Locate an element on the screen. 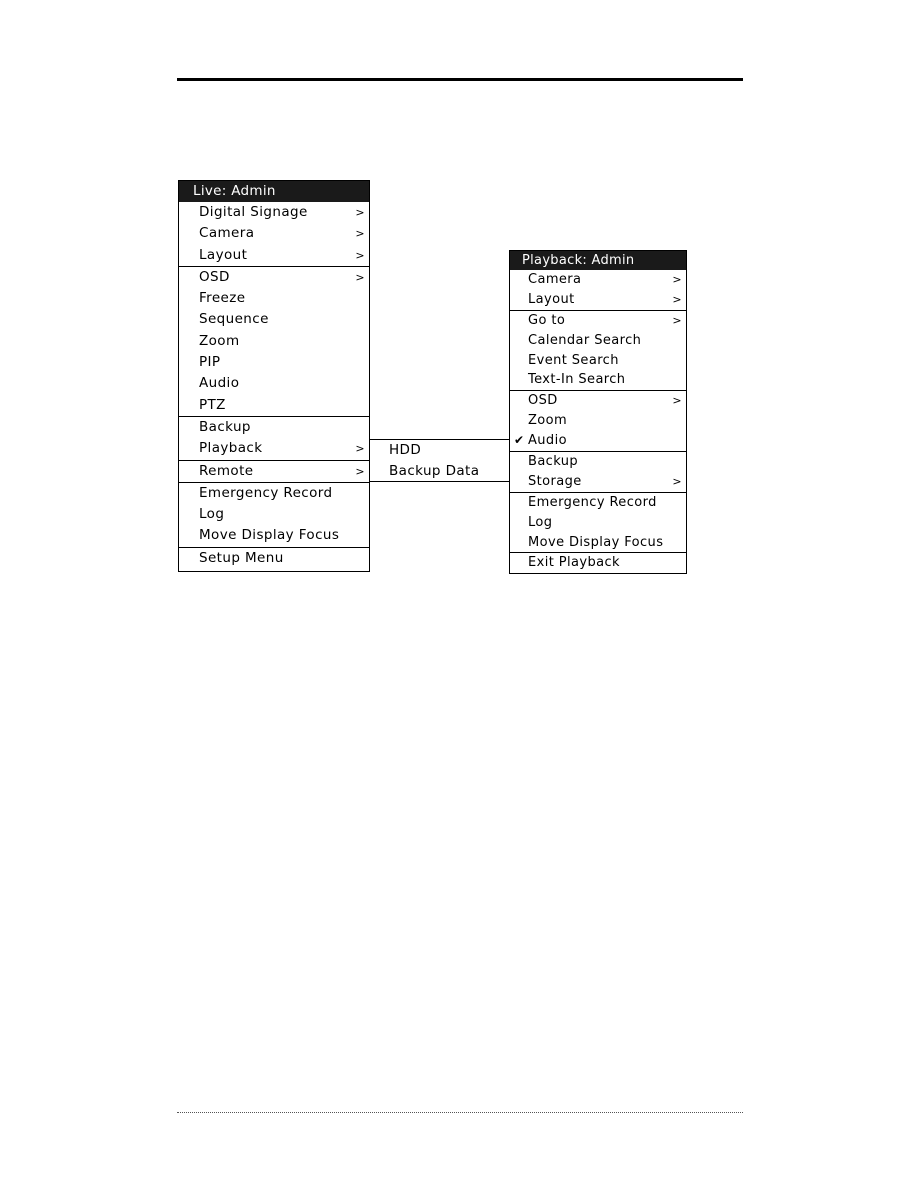 Image resolution: width=918 pixels, height=1188 pixels. live-menu-item-remote: Remote > is located at coordinates (274, 471).